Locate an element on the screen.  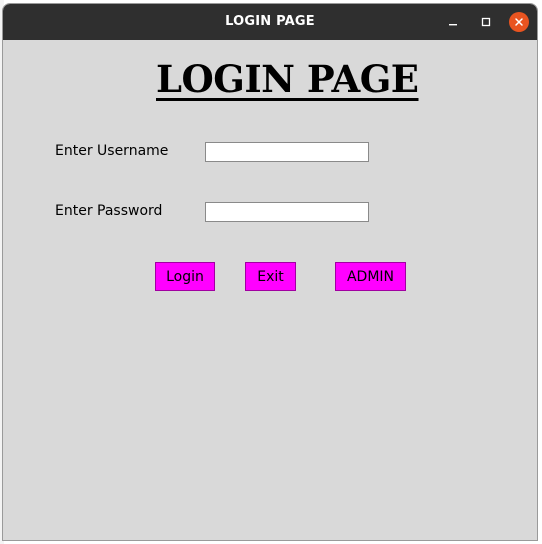
page-heading: LOGIN PAGE is located at coordinates (287, 79).